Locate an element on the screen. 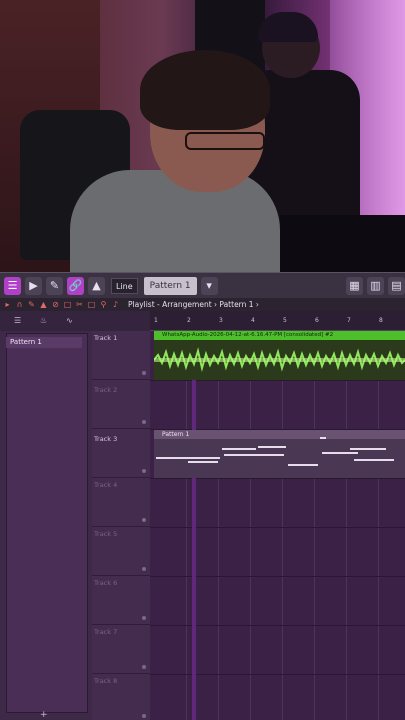 Image resolution: width=405 pixels, height=720 pixels. arrow-right-icon: ▶ is located at coordinates (33, 285).